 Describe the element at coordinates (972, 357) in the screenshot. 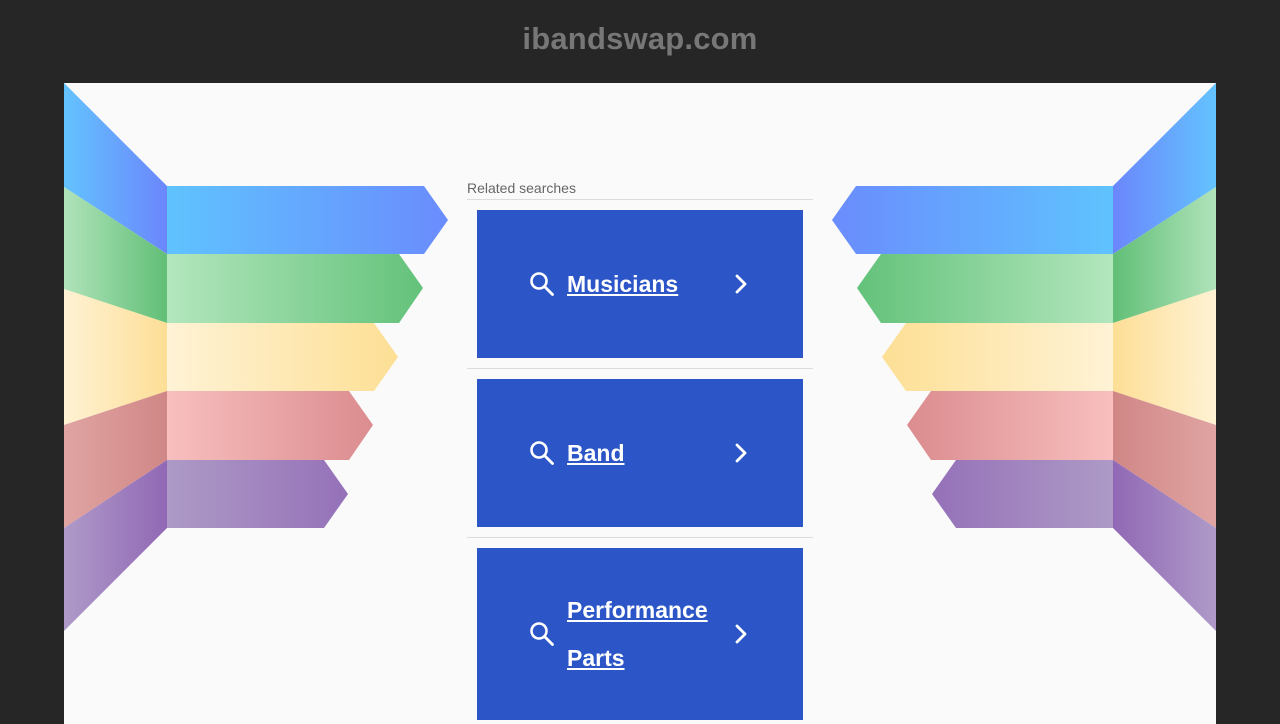

I see `right-arrows` at that location.